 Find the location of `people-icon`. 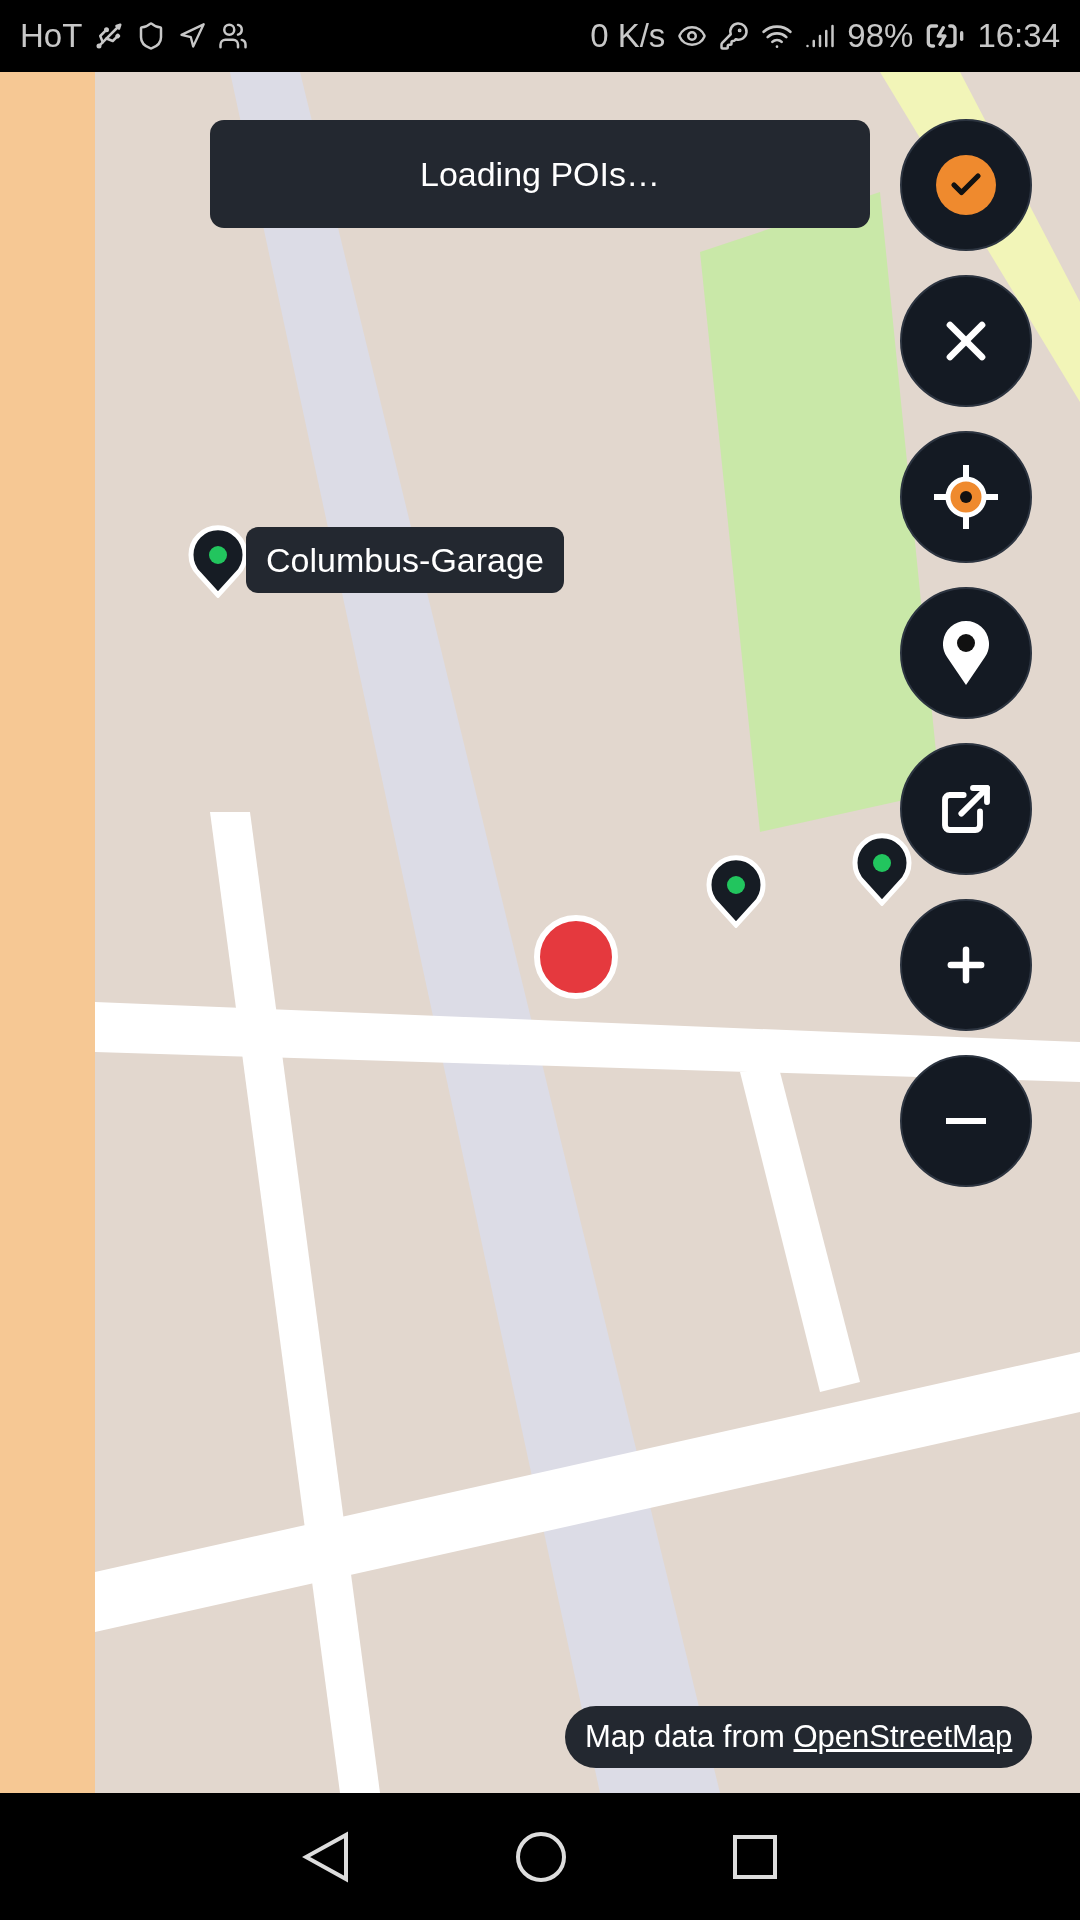

people-icon is located at coordinates (233, 36).